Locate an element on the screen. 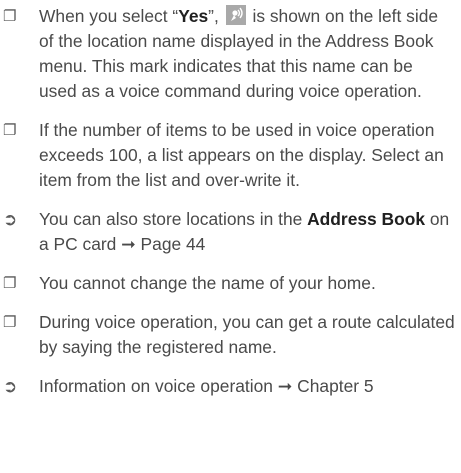  note-text: You cannot change the name of your home. is located at coordinates (207, 283).